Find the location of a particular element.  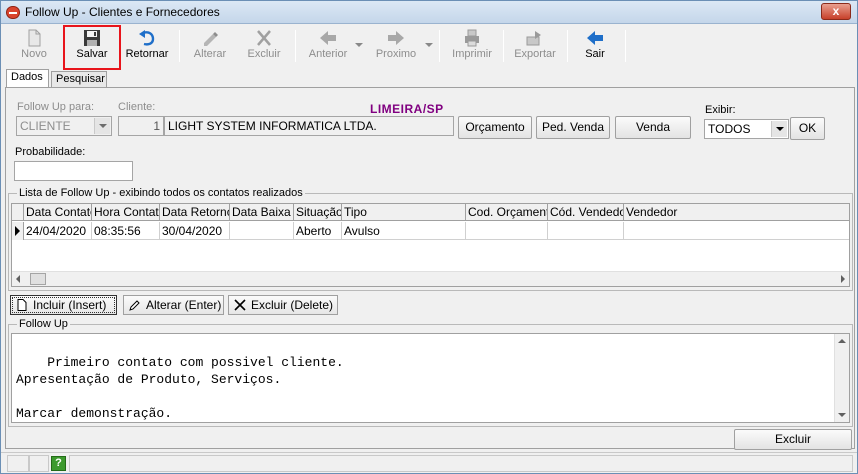

exportar-button: Exportar is located at coordinates (535, 46).